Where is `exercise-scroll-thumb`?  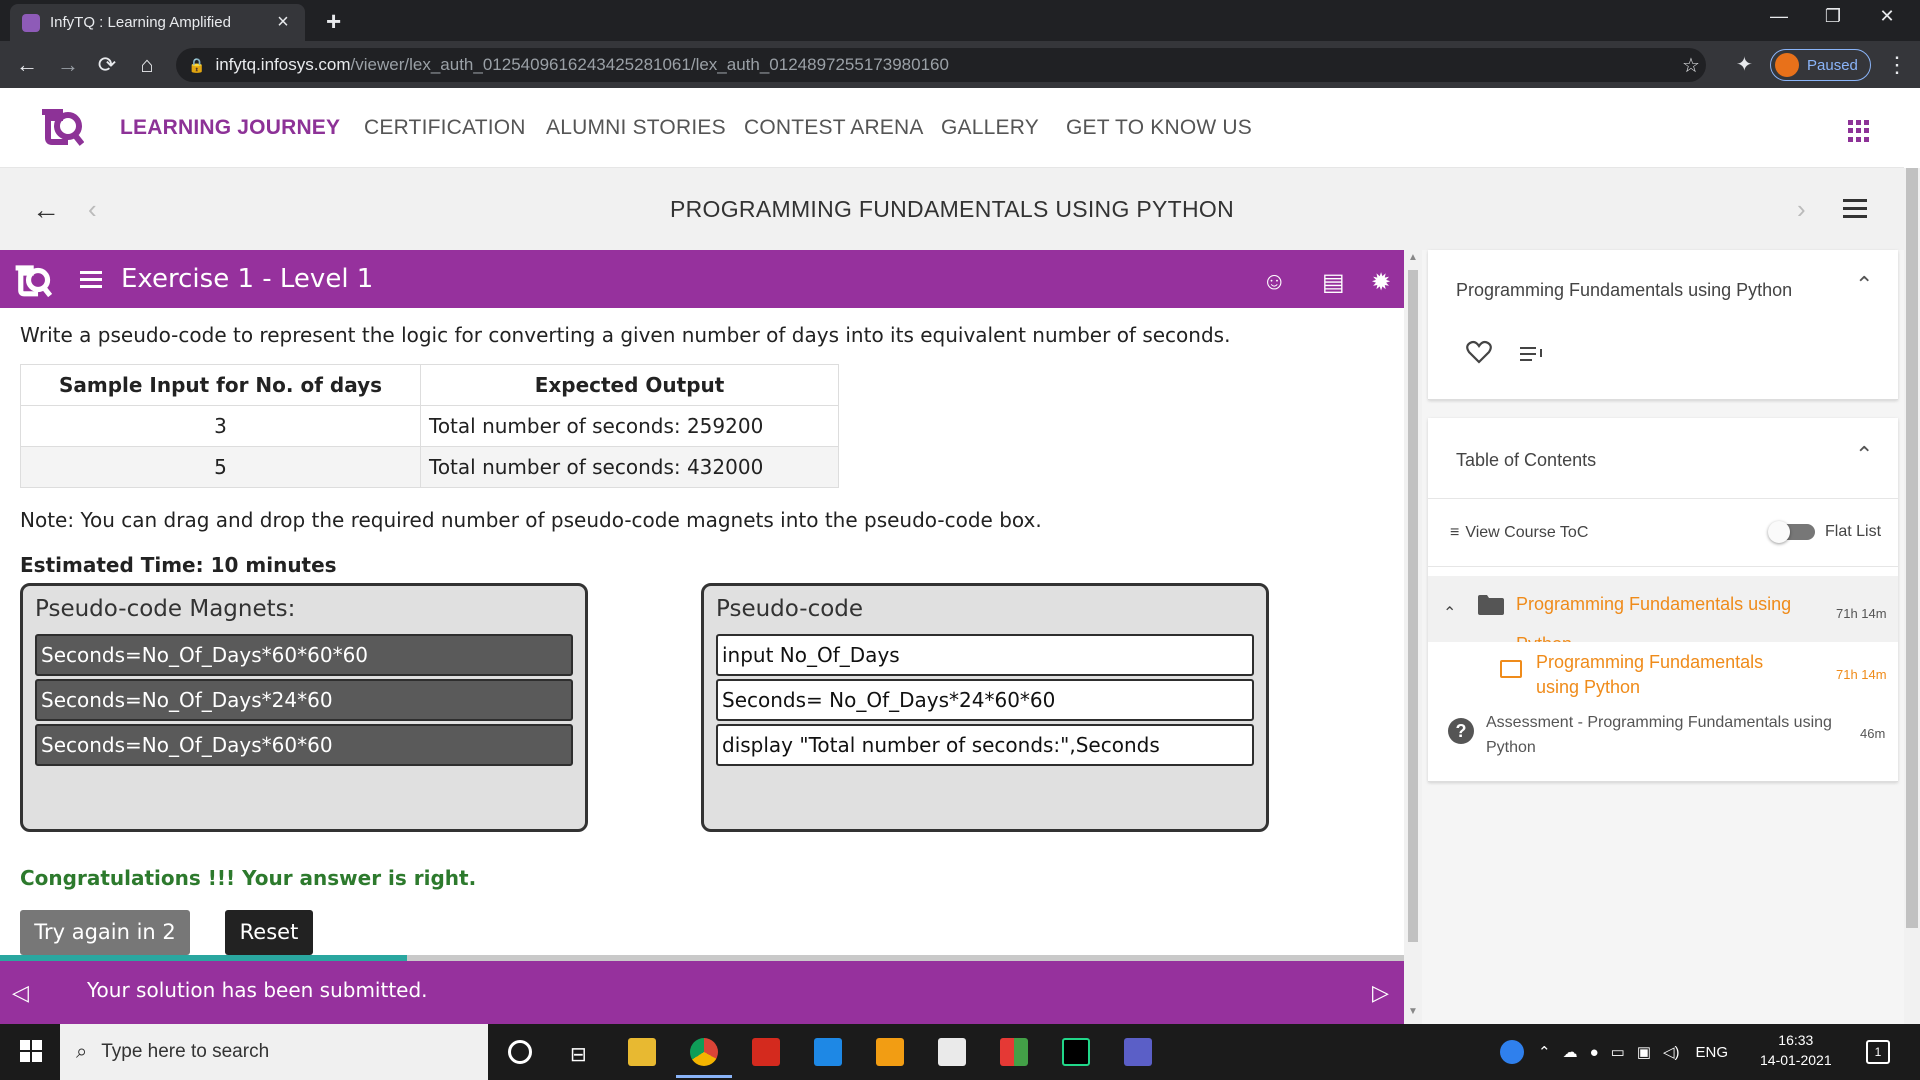 exercise-scroll-thumb is located at coordinates (1413, 606).